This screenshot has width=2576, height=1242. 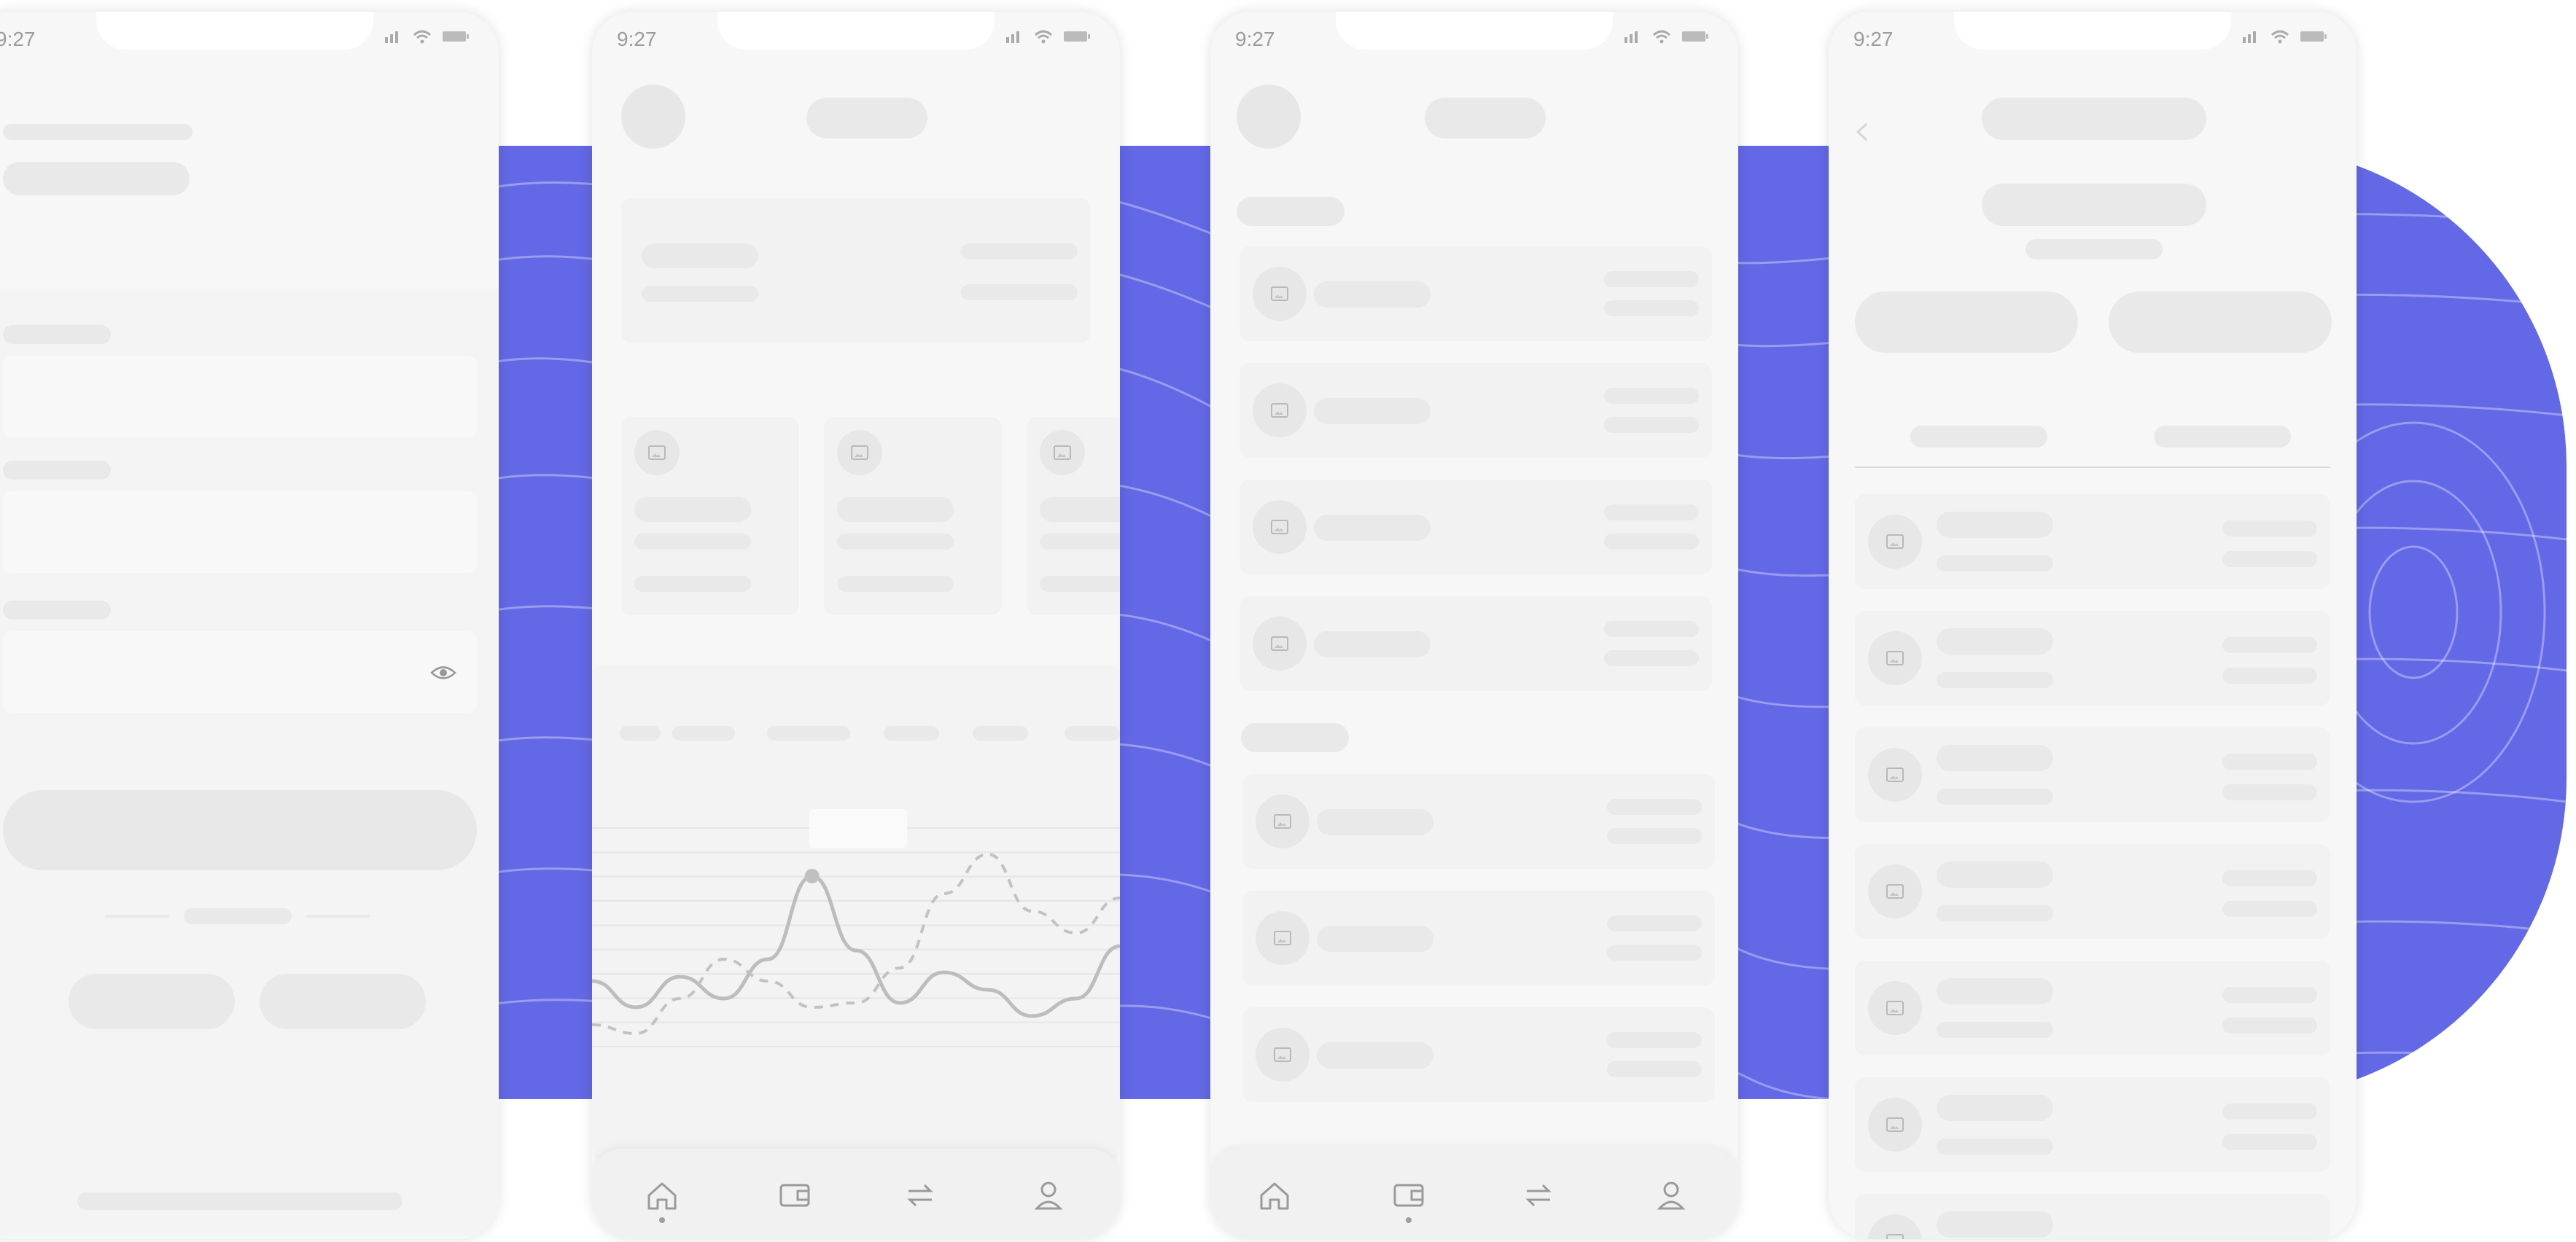 I want to click on status-icons, so click(x=1666, y=38).